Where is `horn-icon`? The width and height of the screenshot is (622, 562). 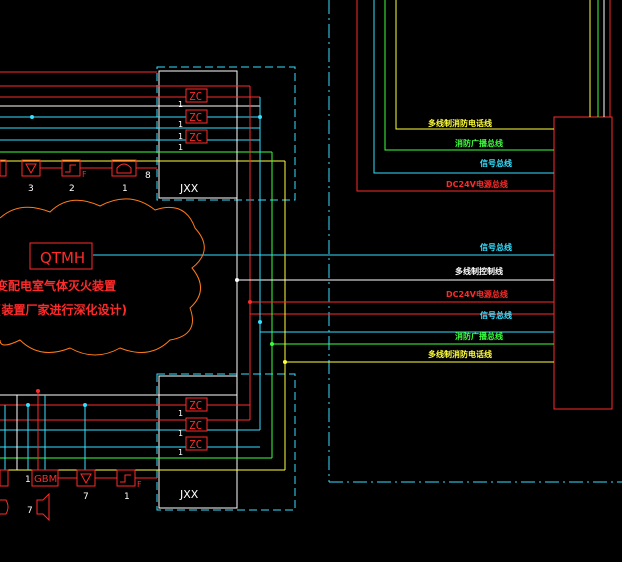 horn-icon is located at coordinates (43, 507).